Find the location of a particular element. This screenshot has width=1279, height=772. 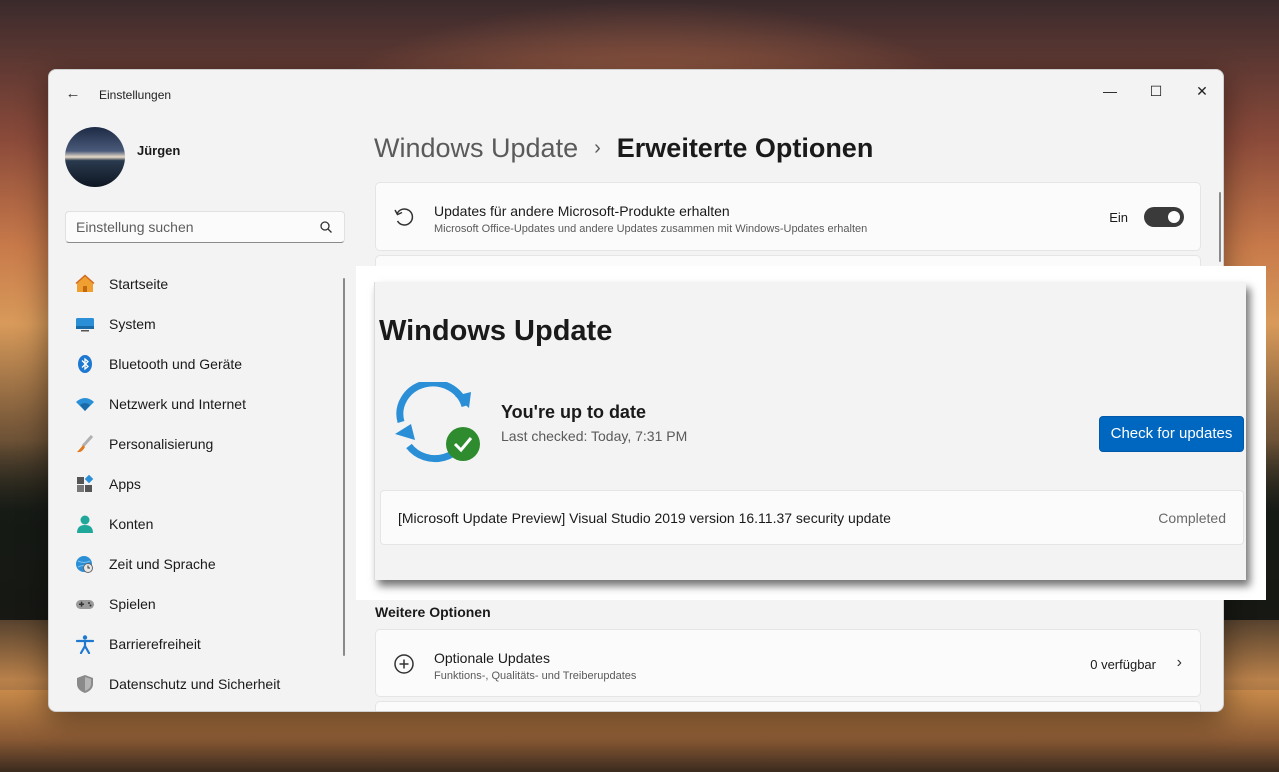

update-status-title: You're up to date is located at coordinates (573, 412).